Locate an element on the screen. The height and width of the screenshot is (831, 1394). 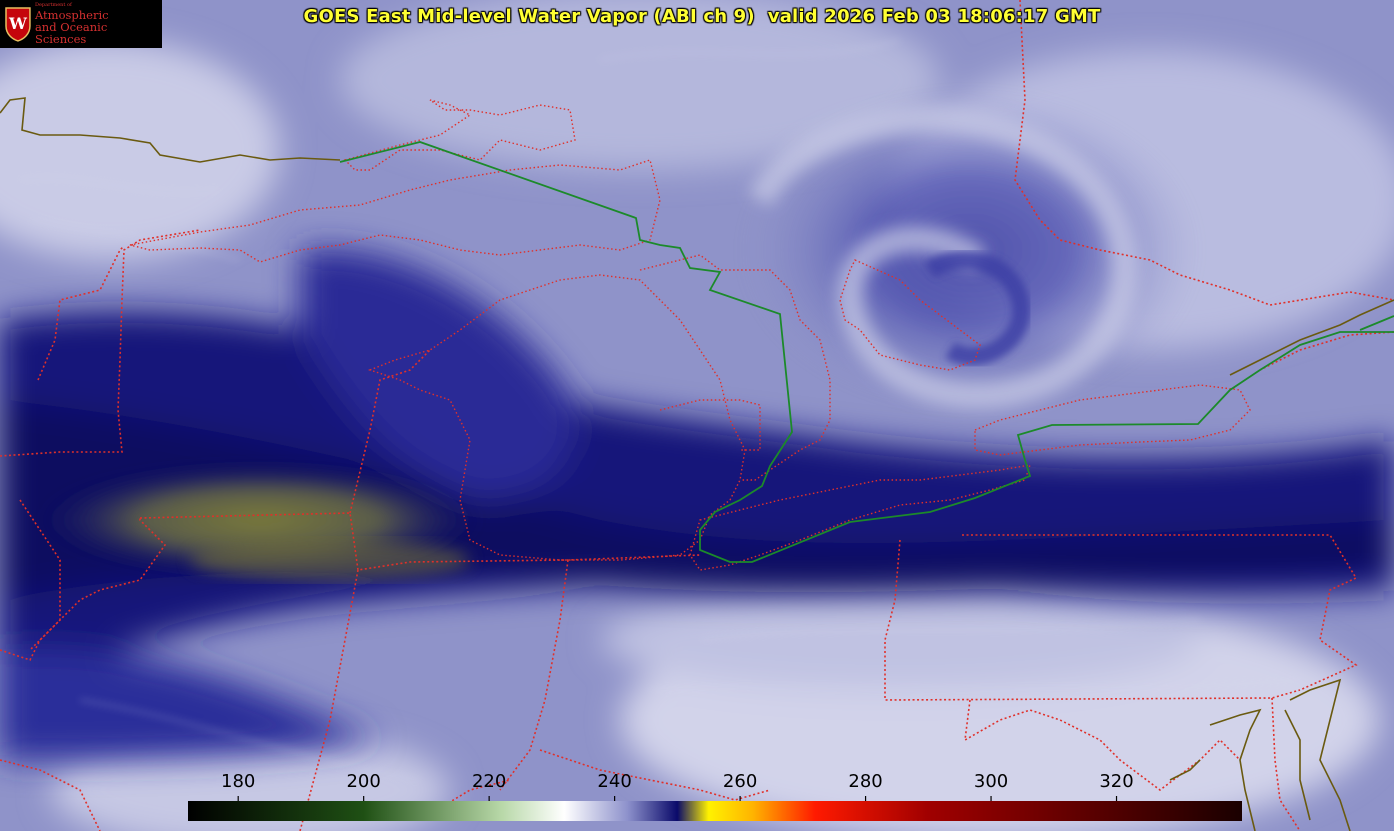
colorbar-tick-label: 300 is located at coordinates (991, 781).